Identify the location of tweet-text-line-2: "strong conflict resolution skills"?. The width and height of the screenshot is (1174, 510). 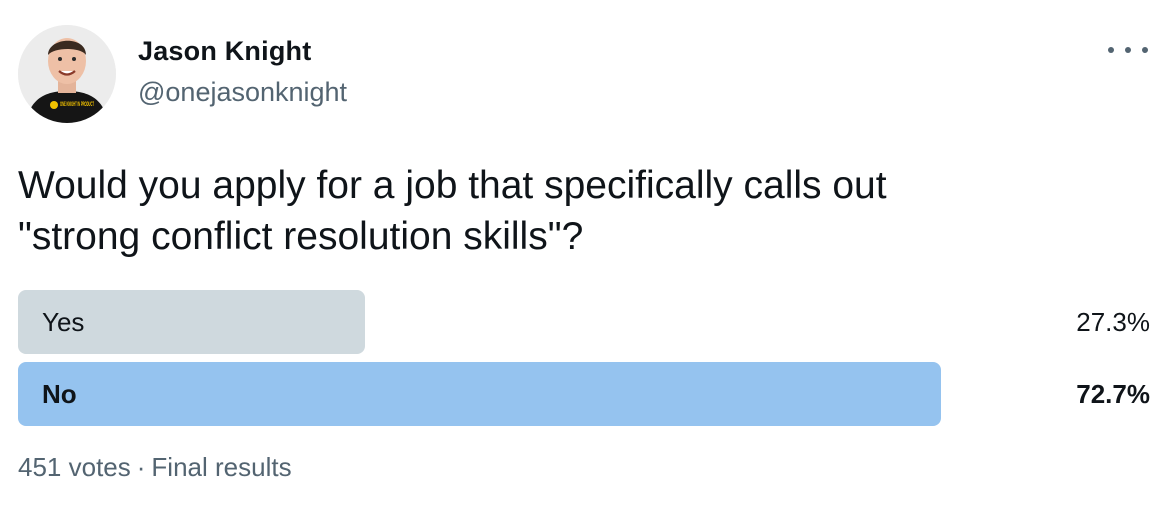
(301, 236).